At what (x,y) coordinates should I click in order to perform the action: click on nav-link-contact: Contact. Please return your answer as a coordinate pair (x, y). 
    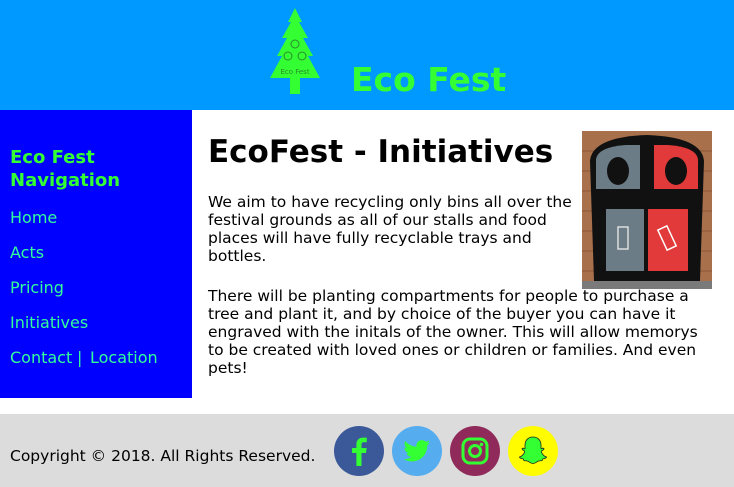
    Looking at the image, I should click on (41, 358).